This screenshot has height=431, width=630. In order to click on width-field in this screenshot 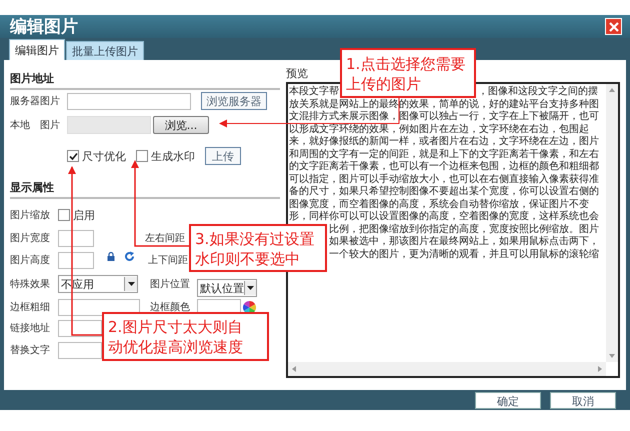, I will do `click(76, 238)`.